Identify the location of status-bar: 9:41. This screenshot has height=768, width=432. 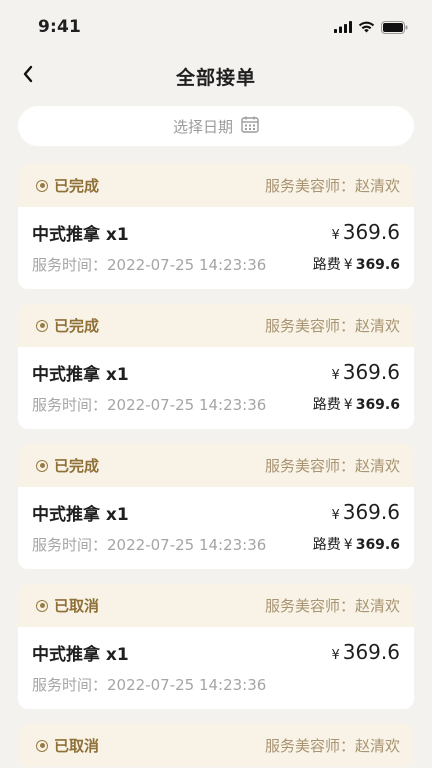
(216, 27).